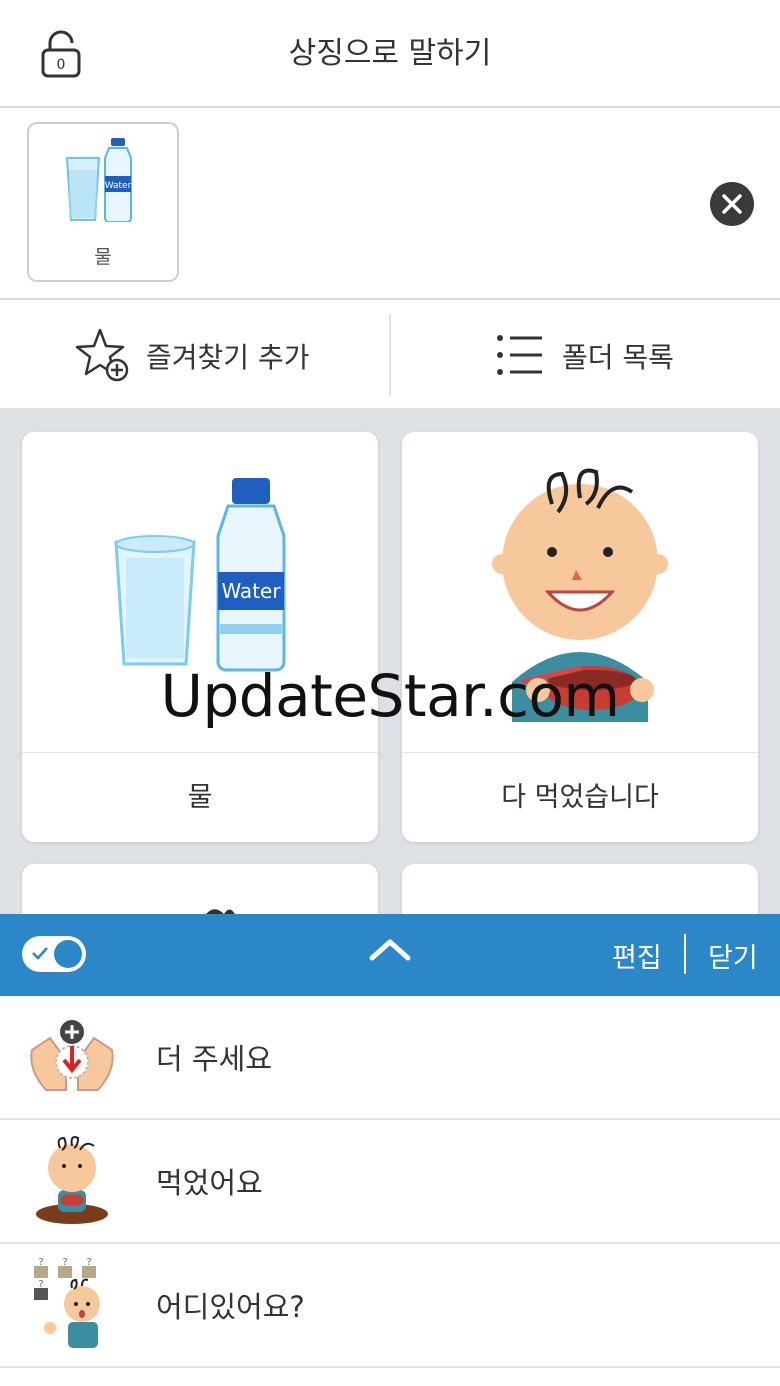 This screenshot has height=1386, width=780. What do you see at coordinates (580, 637) in the screenshot?
I see `symbol-card-finished-eating: 다 먹었습니다` at bounding box center [580, 637].